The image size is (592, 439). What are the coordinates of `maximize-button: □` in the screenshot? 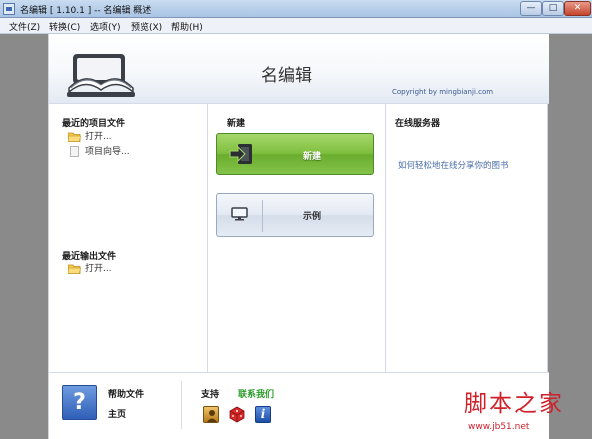 It's located at (553, 8).